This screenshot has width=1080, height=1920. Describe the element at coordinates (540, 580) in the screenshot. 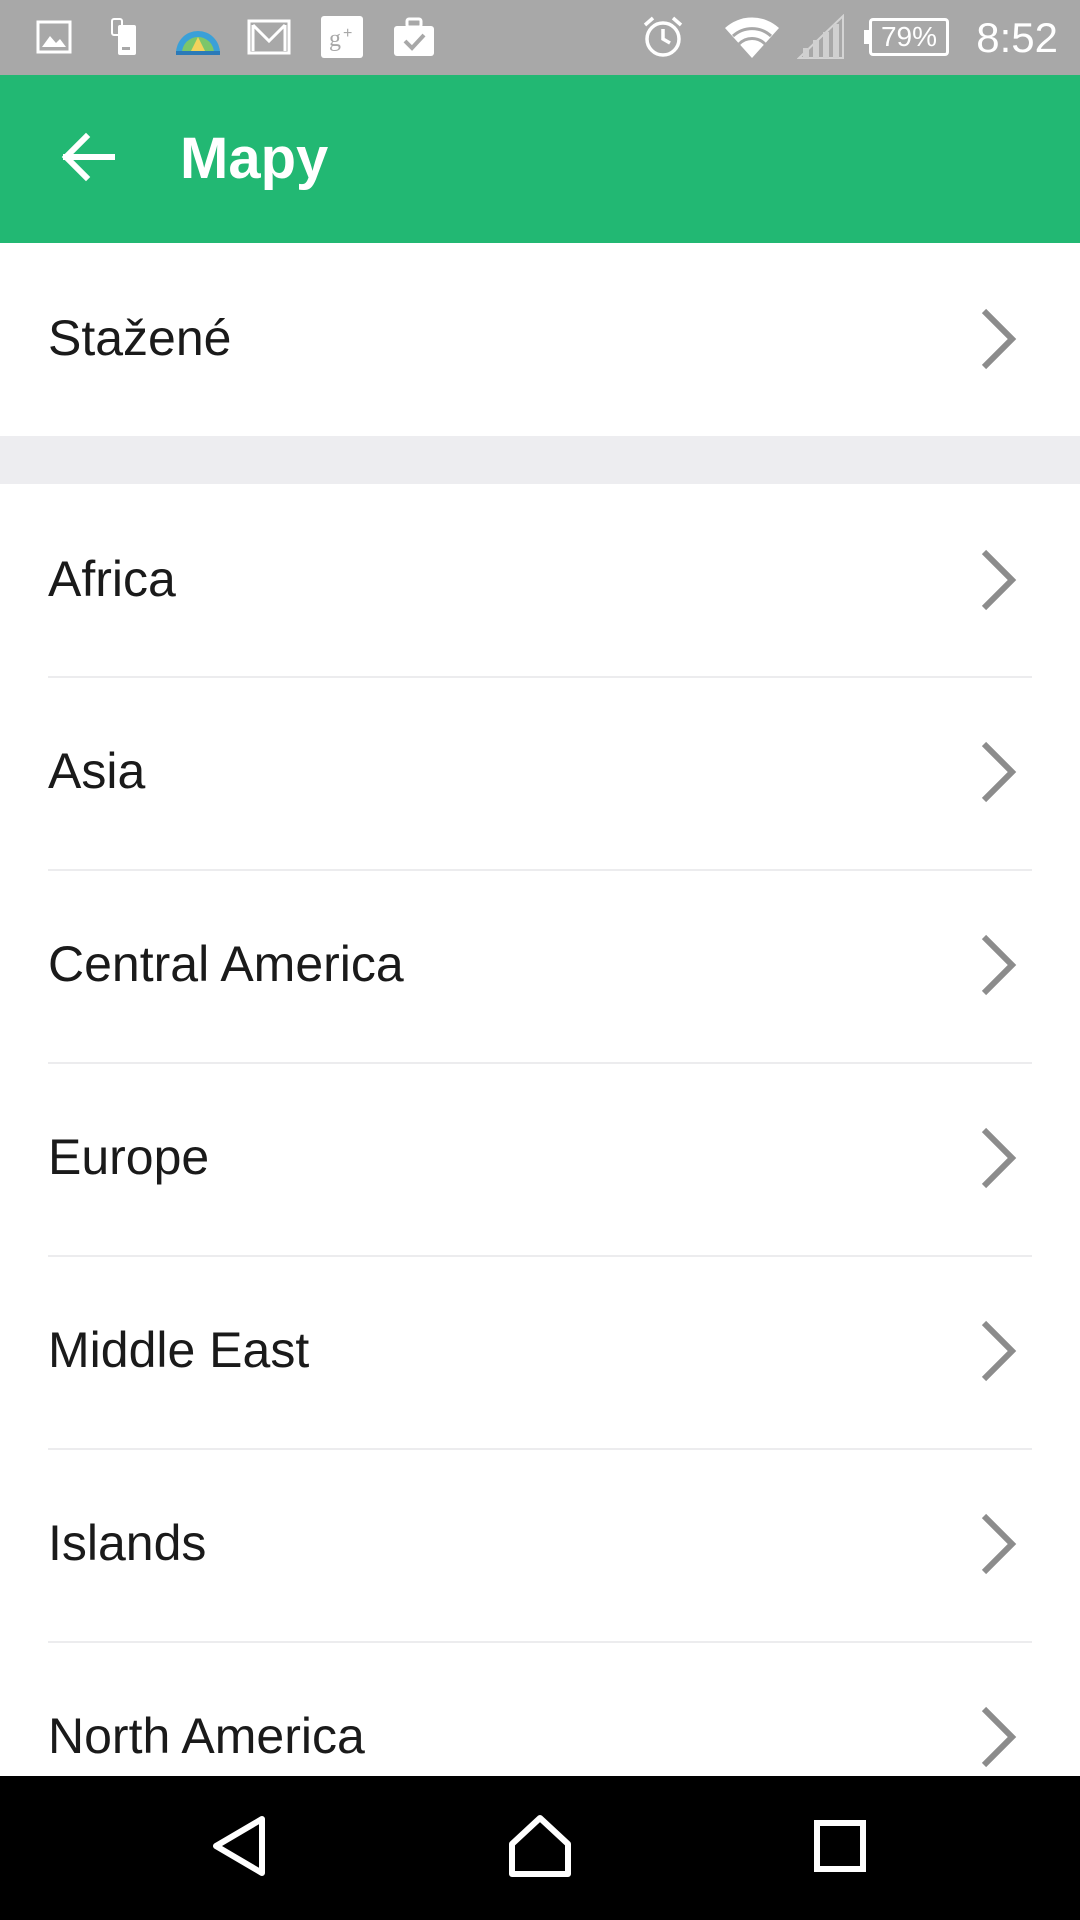

I see `list-item-region: Africa` at that location.